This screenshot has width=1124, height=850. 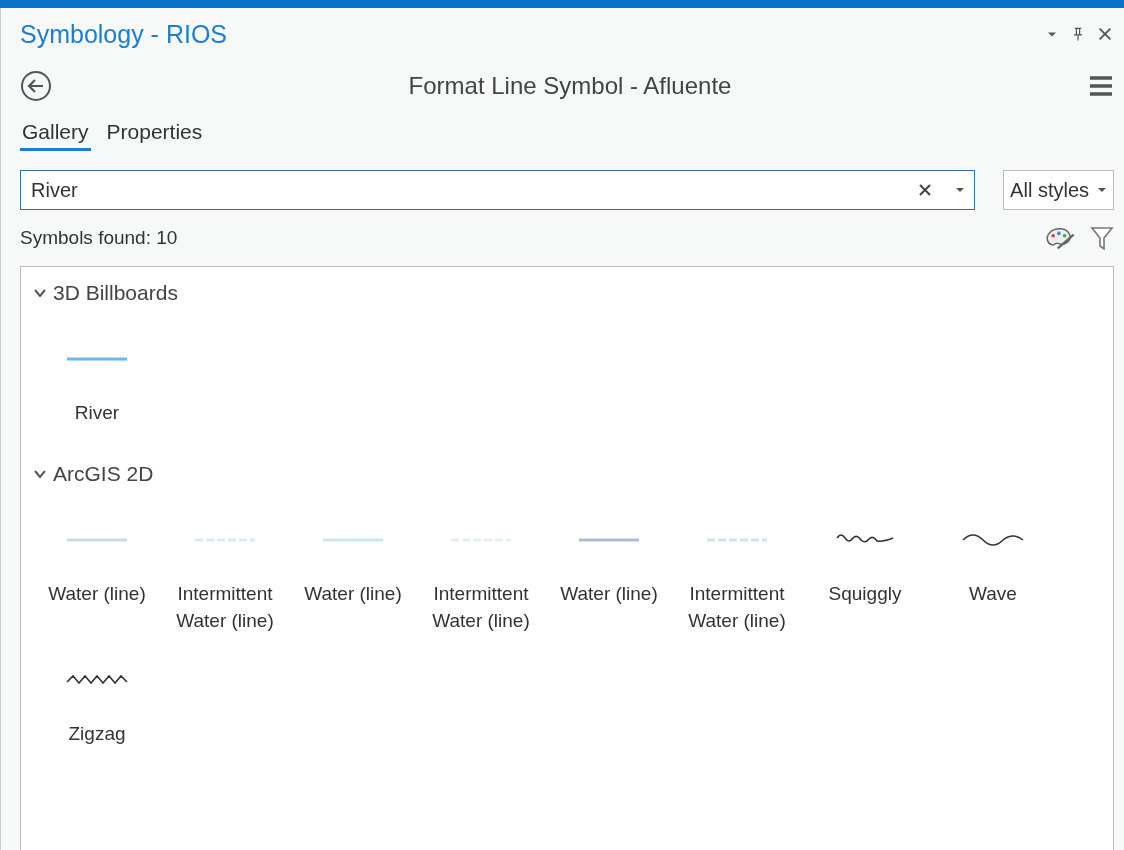 What do you see at coordinates (154, 134) in the screenshot?
I see `tab: Properties` at bounding box center [154, 134].